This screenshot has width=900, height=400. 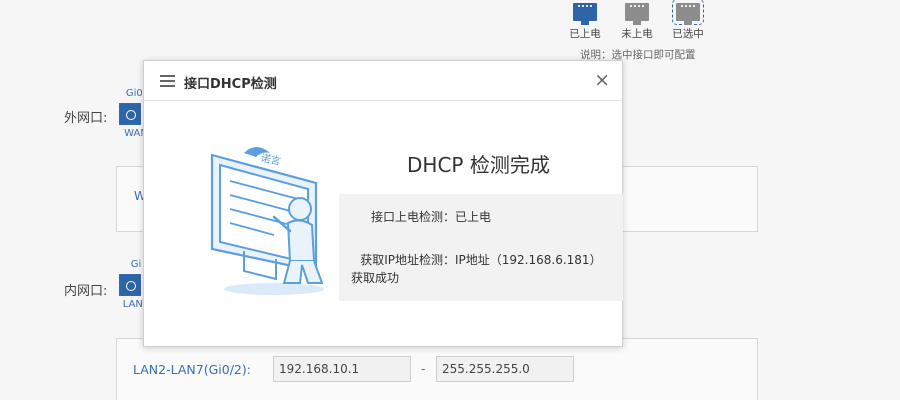 I want to click on dialog-title: 接口DHCP检测, so click(x=230, y=84).